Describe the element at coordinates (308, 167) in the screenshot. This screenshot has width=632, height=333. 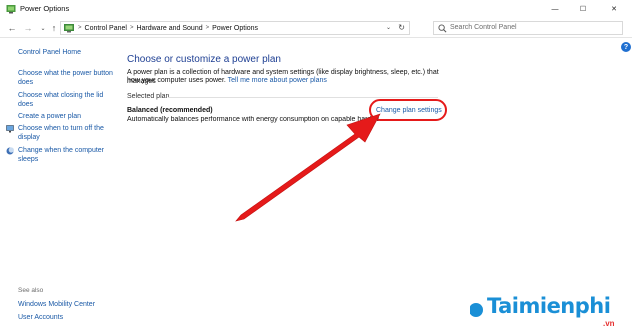
I see `annotation-arrow` at that location.